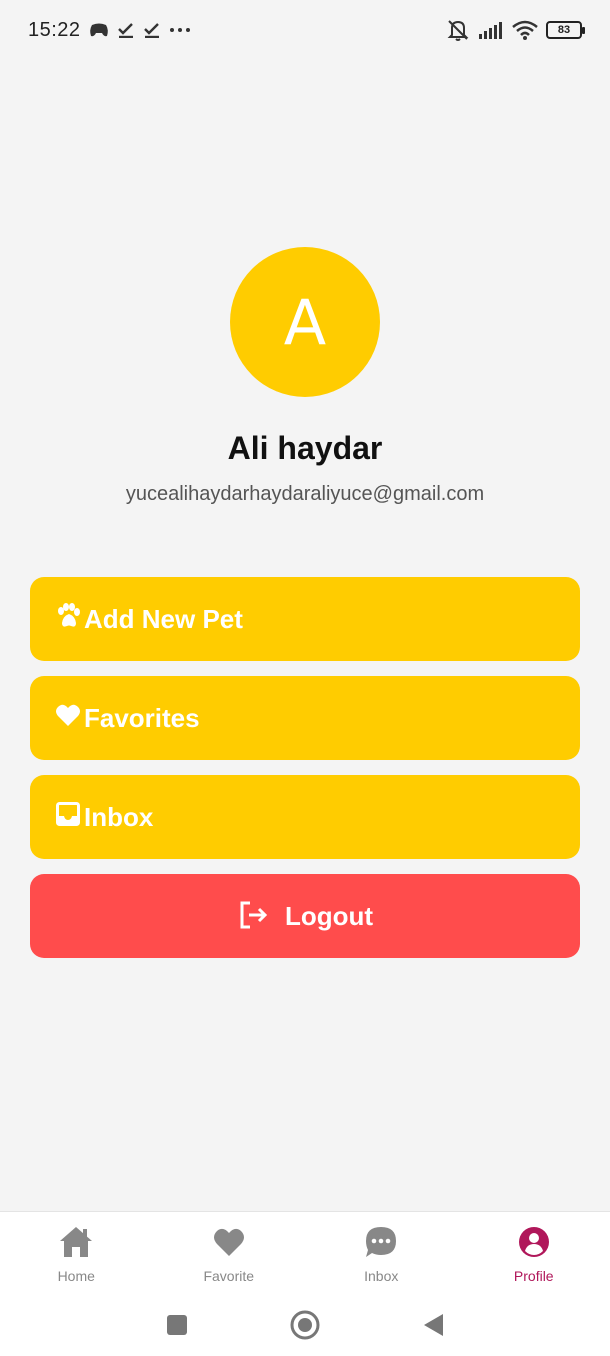 This screenshot has height=1356, width=610. What do you see at coordinates (458, 30) in the screenshot?
I see `mute-icon` at bounding box center [458, 30].